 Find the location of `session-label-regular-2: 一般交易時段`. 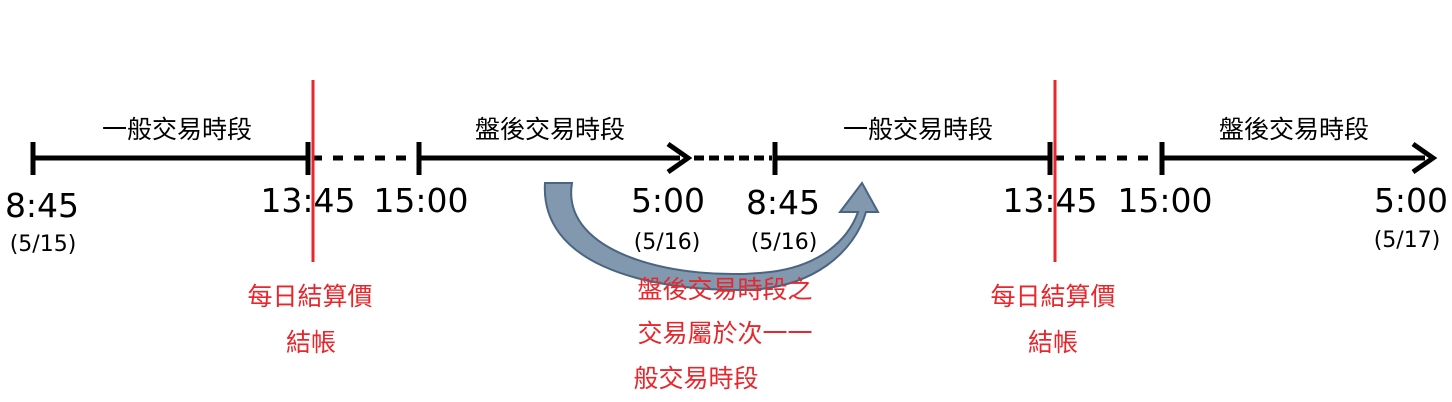

session-label-regular-2: 一般交易時段 is located at coordinates (918, 129).